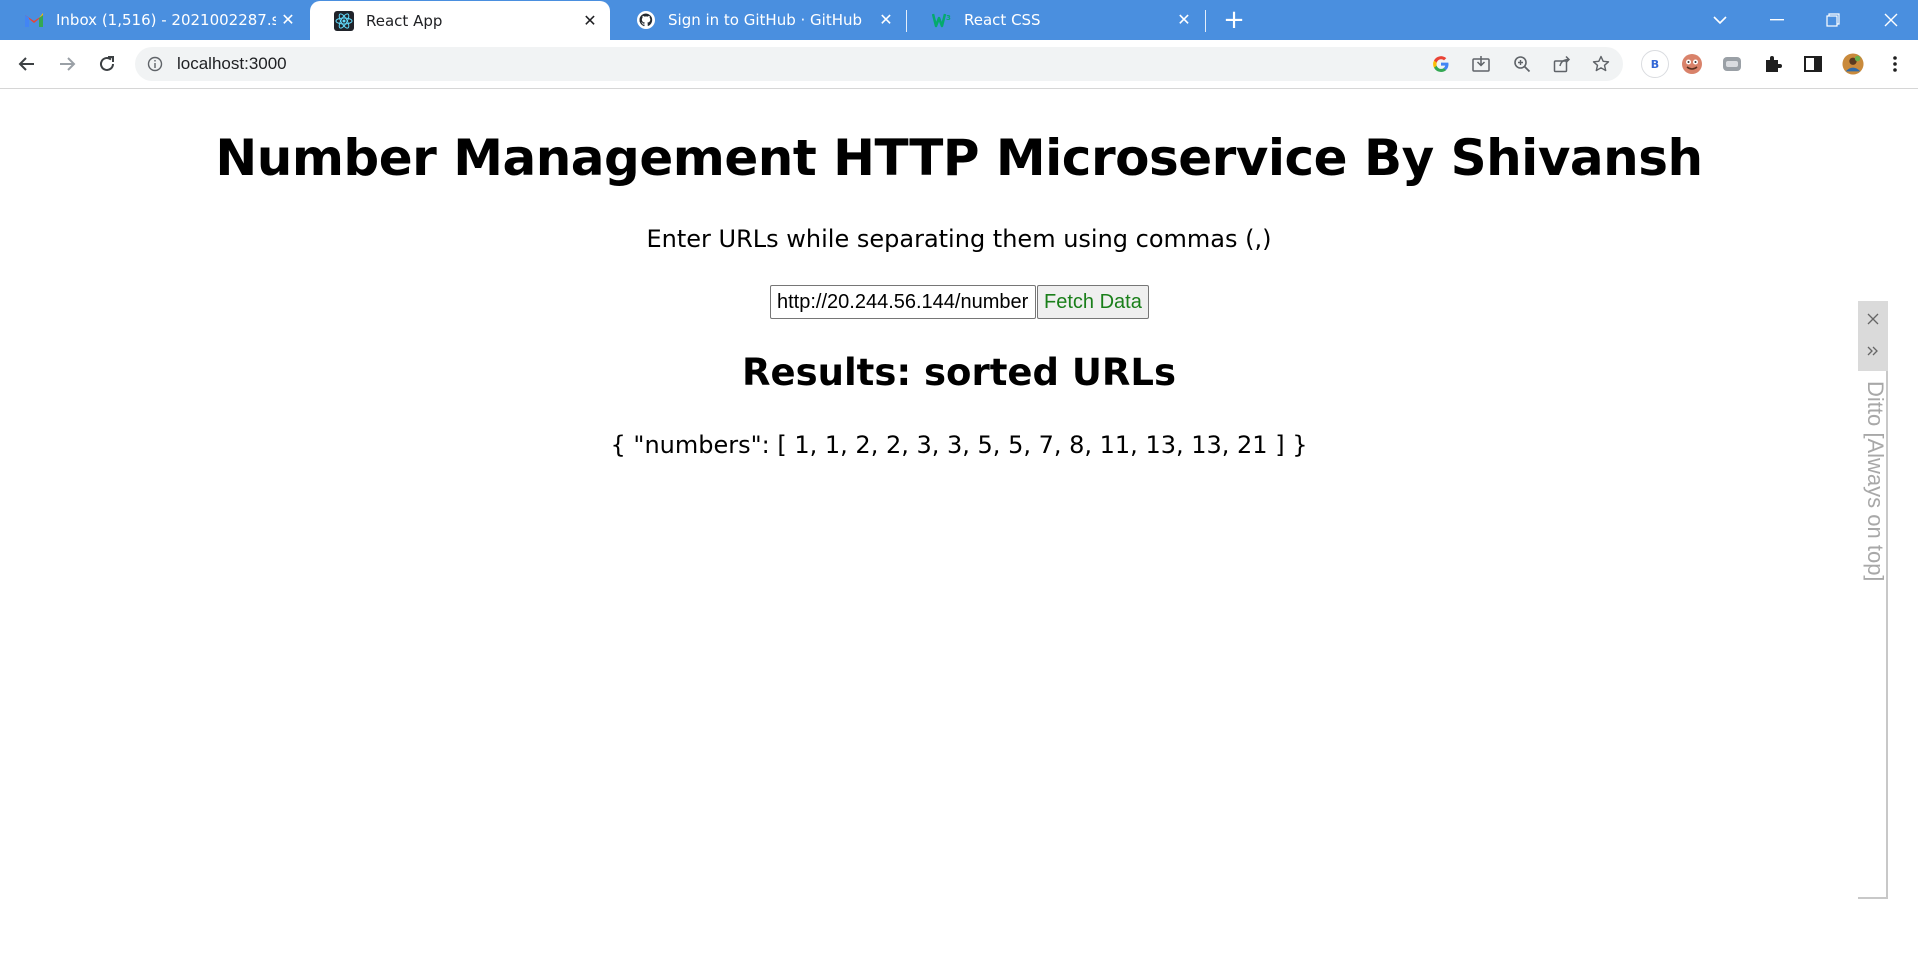 Image resolution: width=1918 pixels, height=973 pixels. What do you see at coordinates (232, 63) in the screenshot?
I see `url-text: localhost:3000` at bounding box center [232, 63].